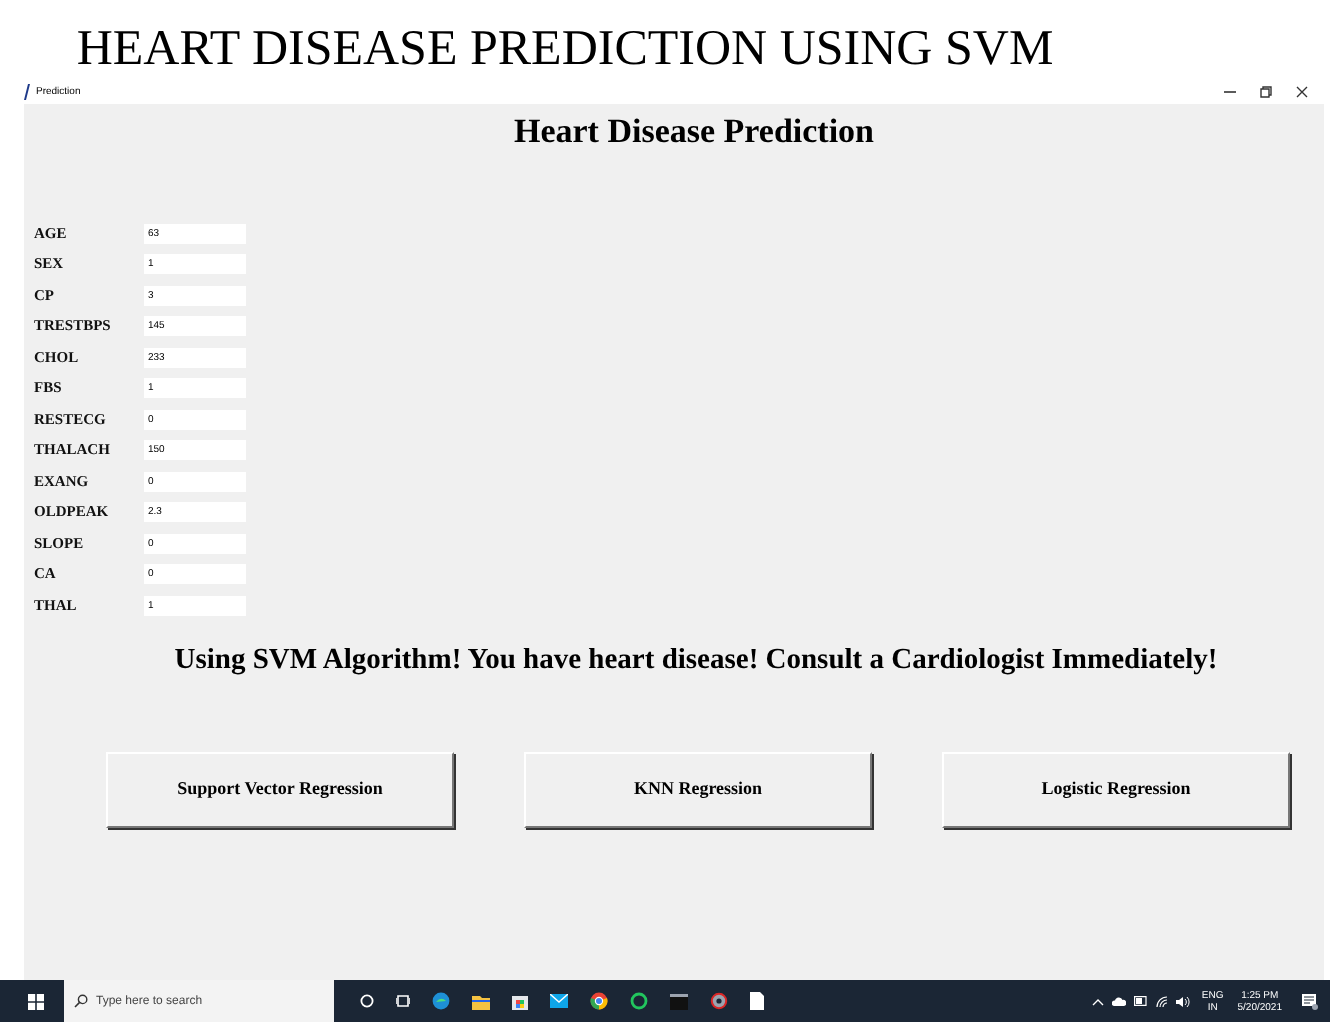 The image size is (1330, 1022). Describe the element at coordinates (1182, 1001) in the screenshot. I see `speaker-icon` at that location.